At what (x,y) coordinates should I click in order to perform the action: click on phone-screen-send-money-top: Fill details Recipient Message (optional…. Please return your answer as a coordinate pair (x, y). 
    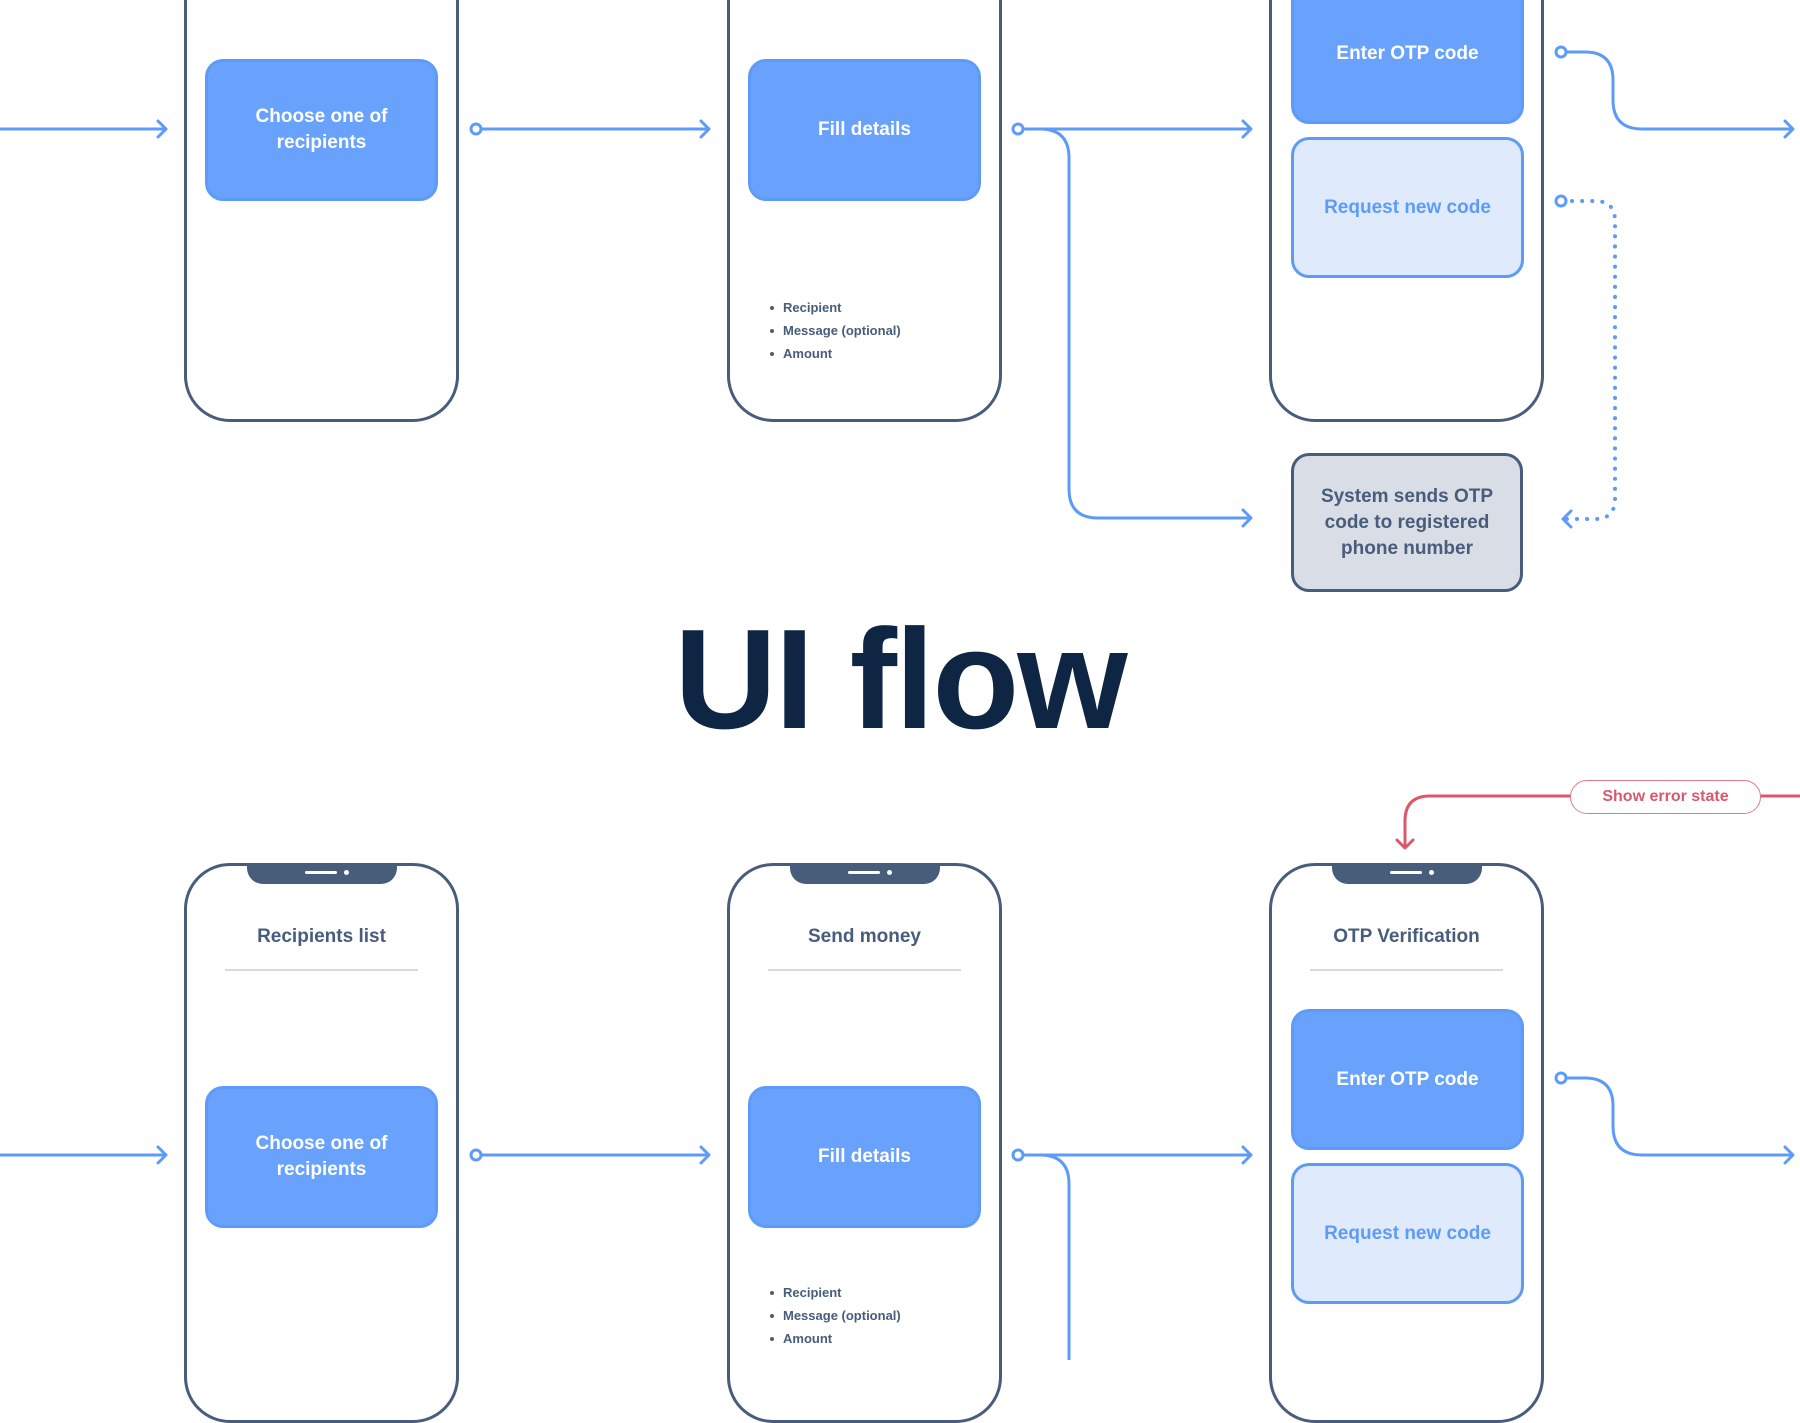
    Looking at the image, I should click on (864, 211).